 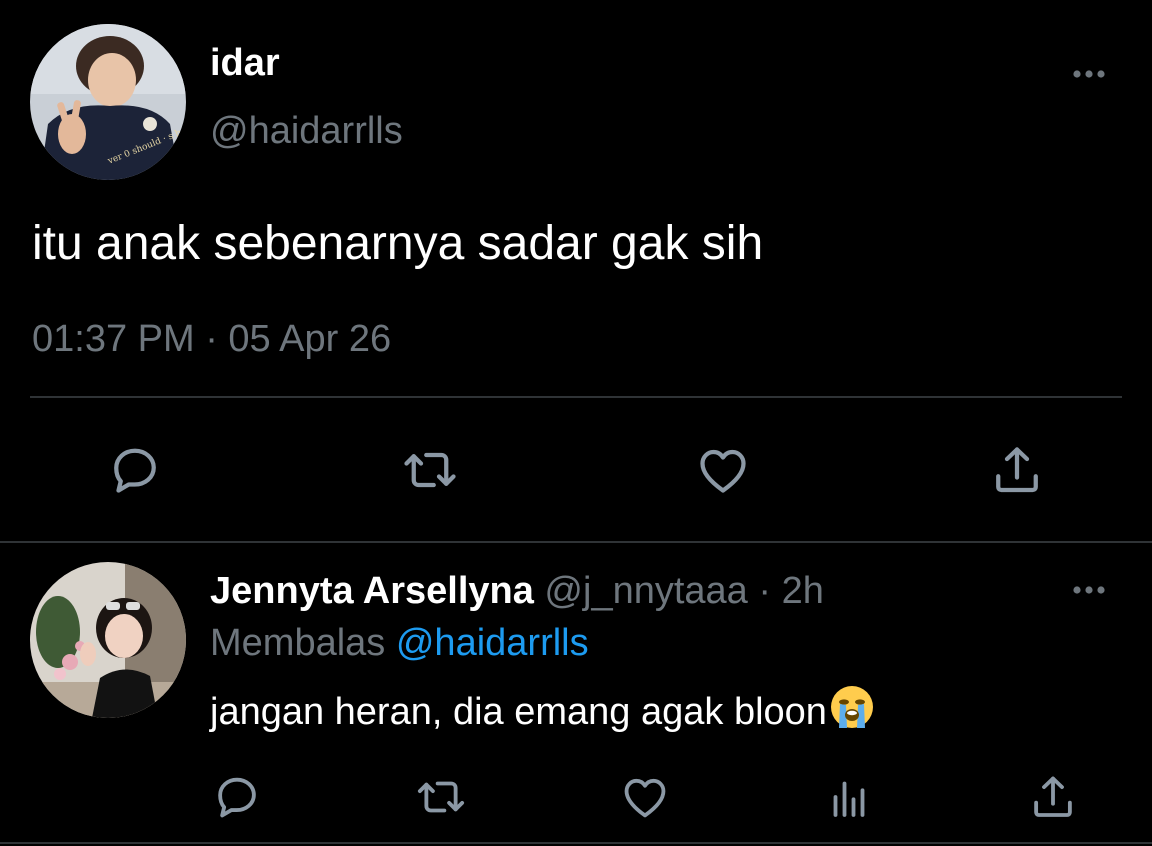 What do you see at coordinates (298, 643) in the screenshot?
I see `replying-label: Membalas` at bounding box center [298, 643].